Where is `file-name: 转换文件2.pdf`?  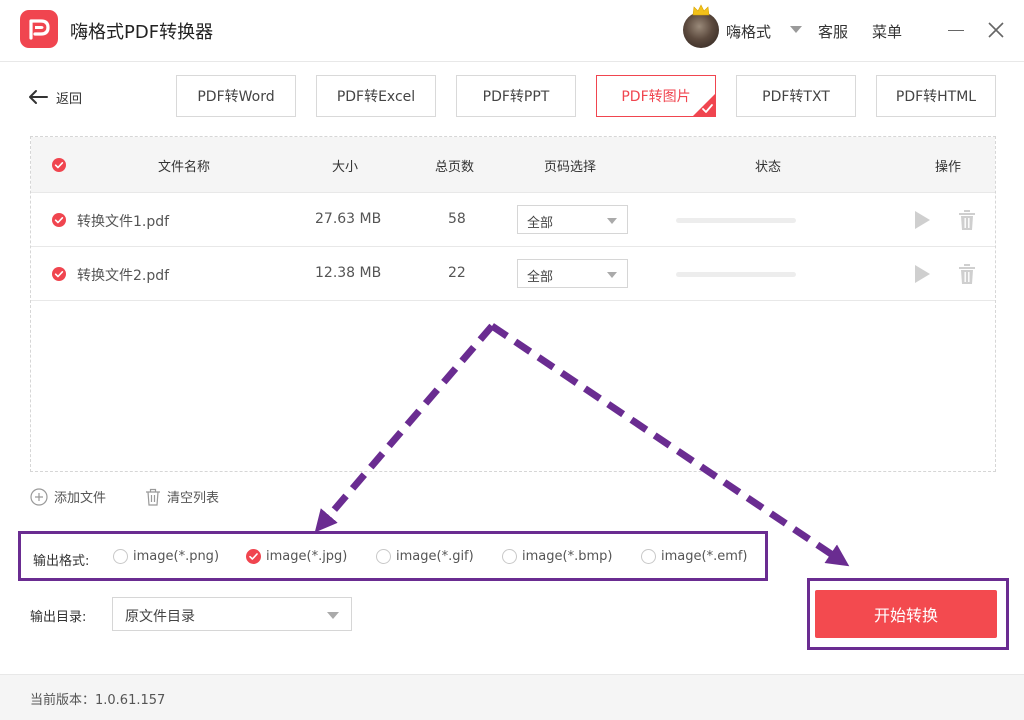 file-name: 转换文件2.pdf is located at coordinates (123, 276).